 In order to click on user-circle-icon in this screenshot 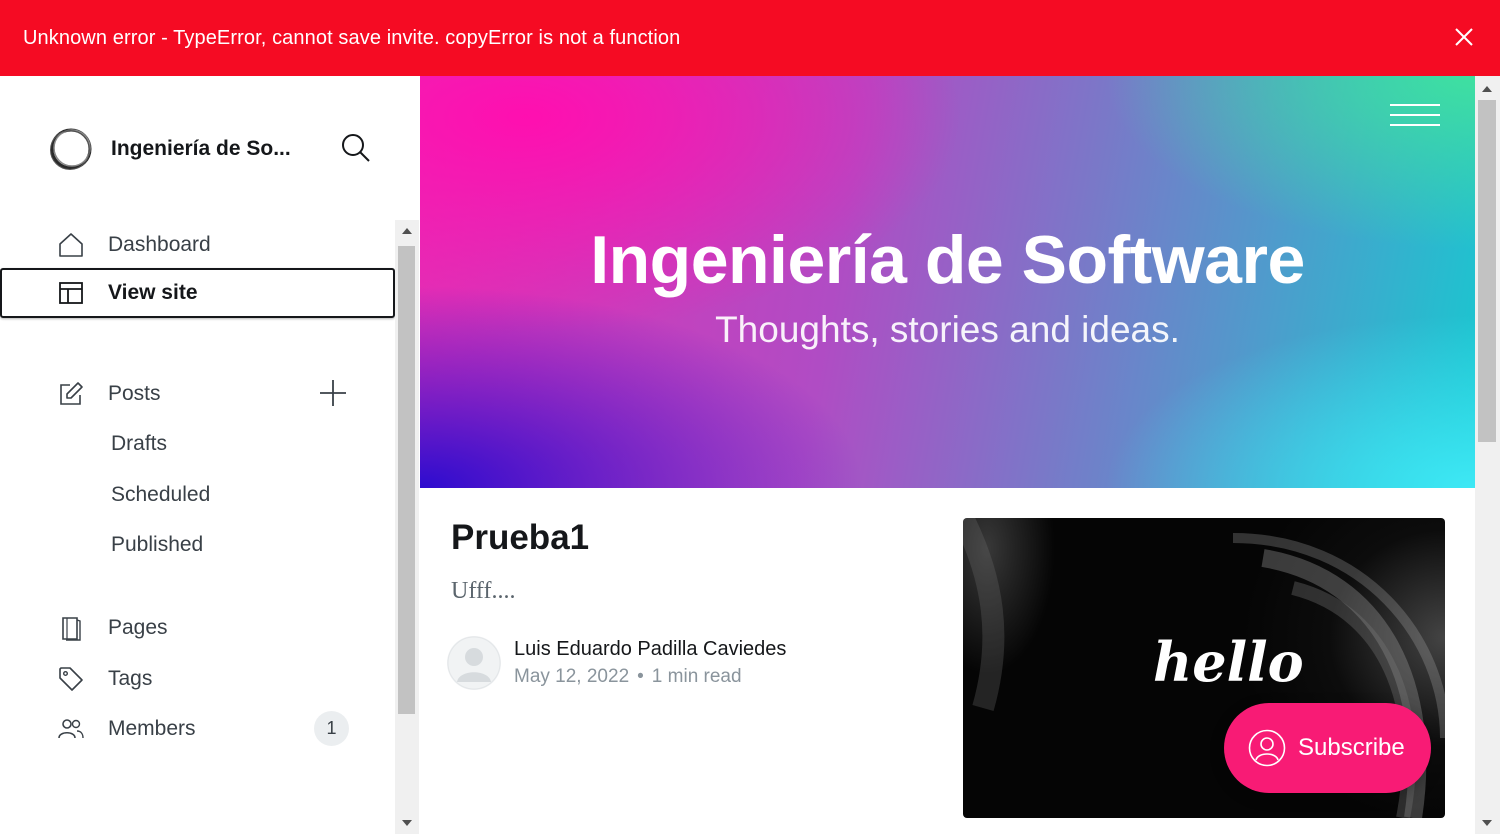, I will do `click(1267, 748)`.